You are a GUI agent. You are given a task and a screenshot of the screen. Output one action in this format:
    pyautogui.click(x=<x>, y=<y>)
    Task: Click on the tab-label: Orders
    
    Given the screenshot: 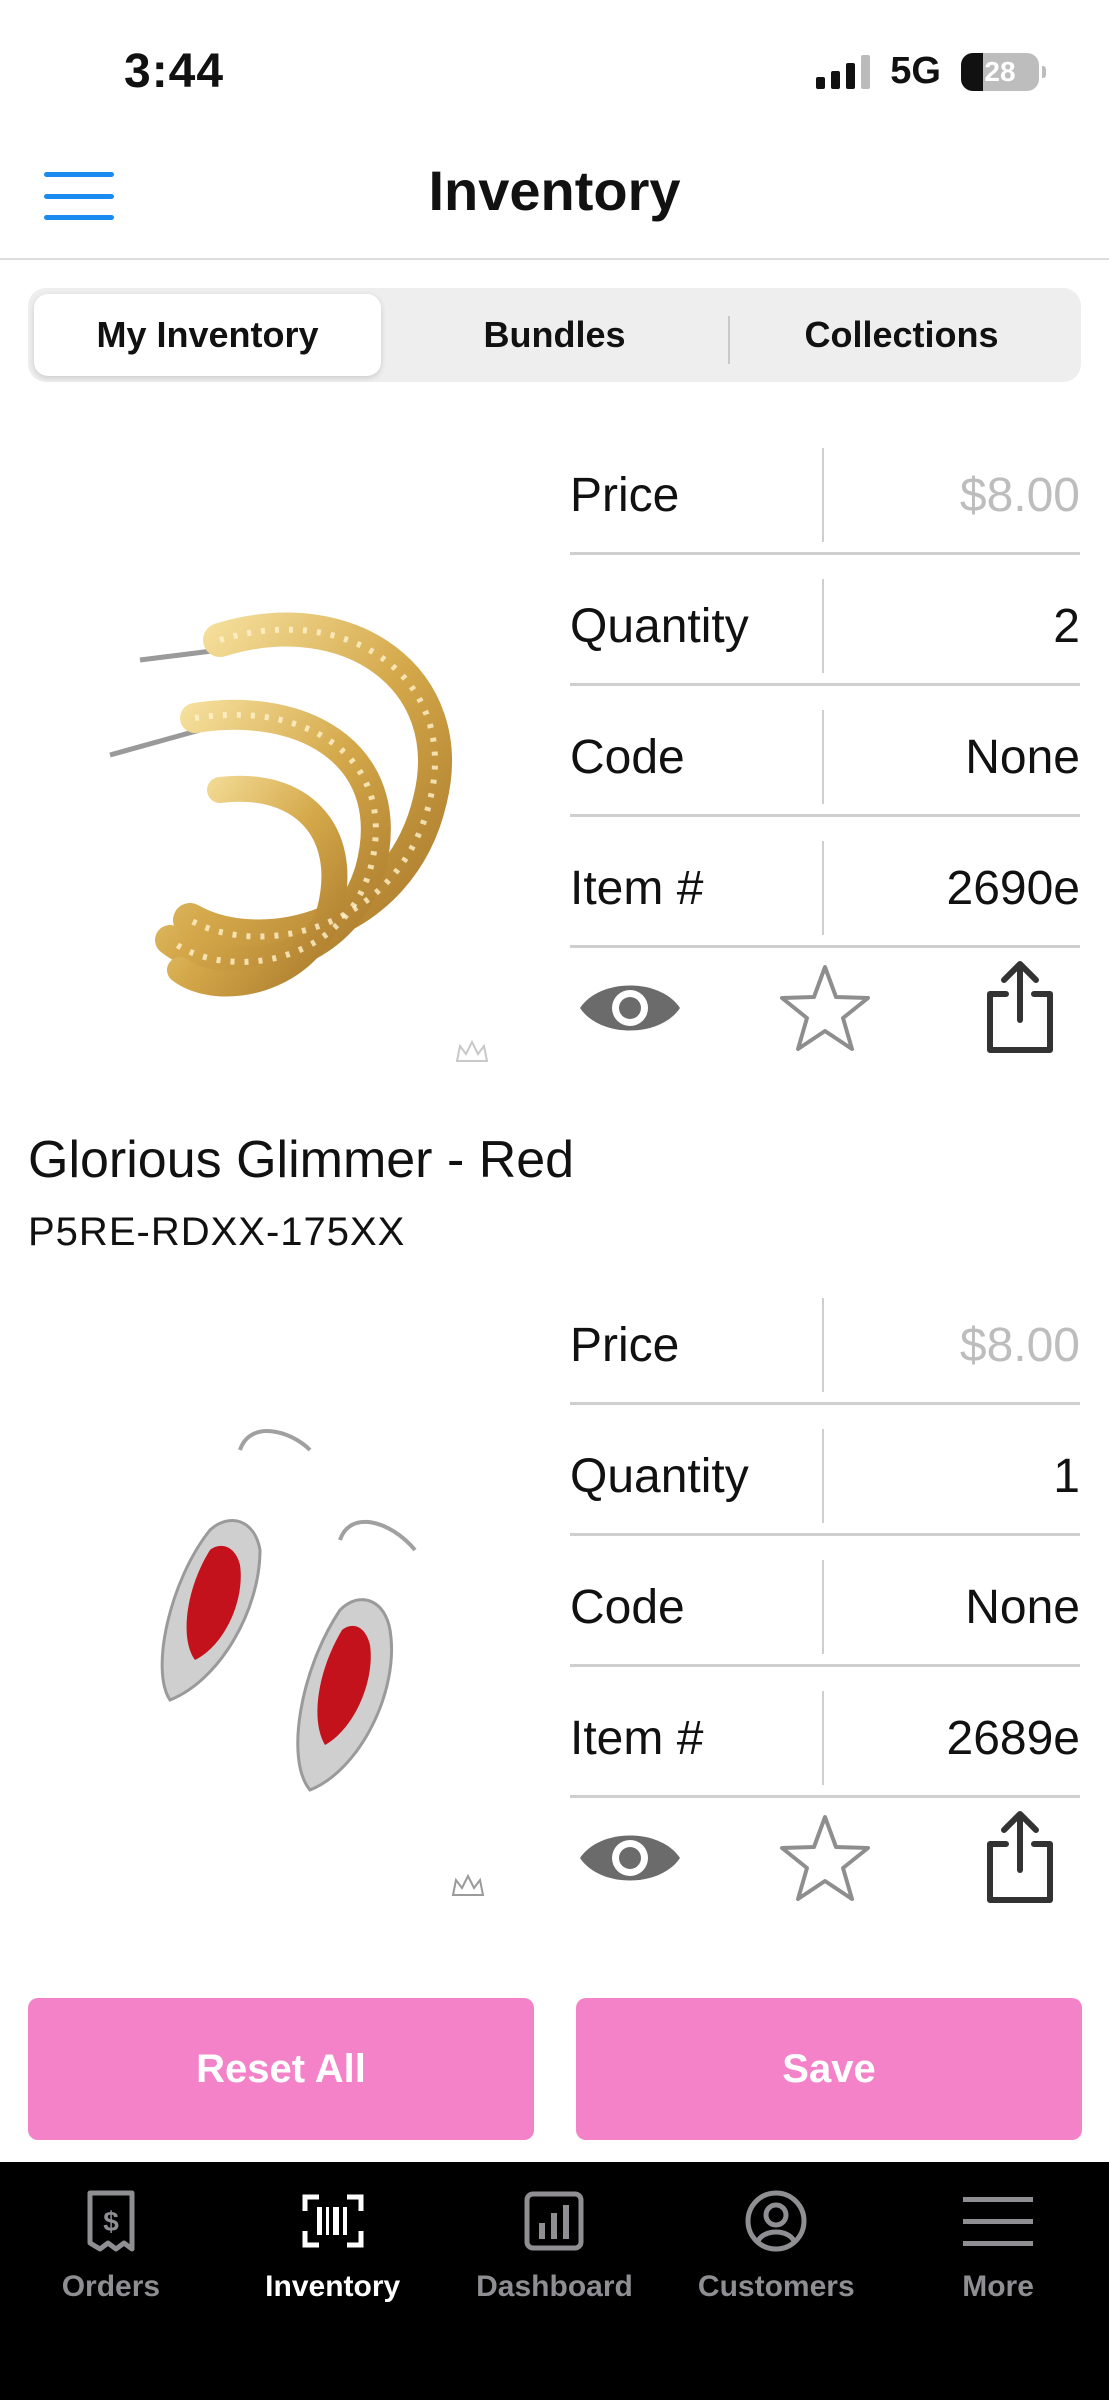 What is the action you would take?
    pyautogui.click(x=111, y=2286)
    